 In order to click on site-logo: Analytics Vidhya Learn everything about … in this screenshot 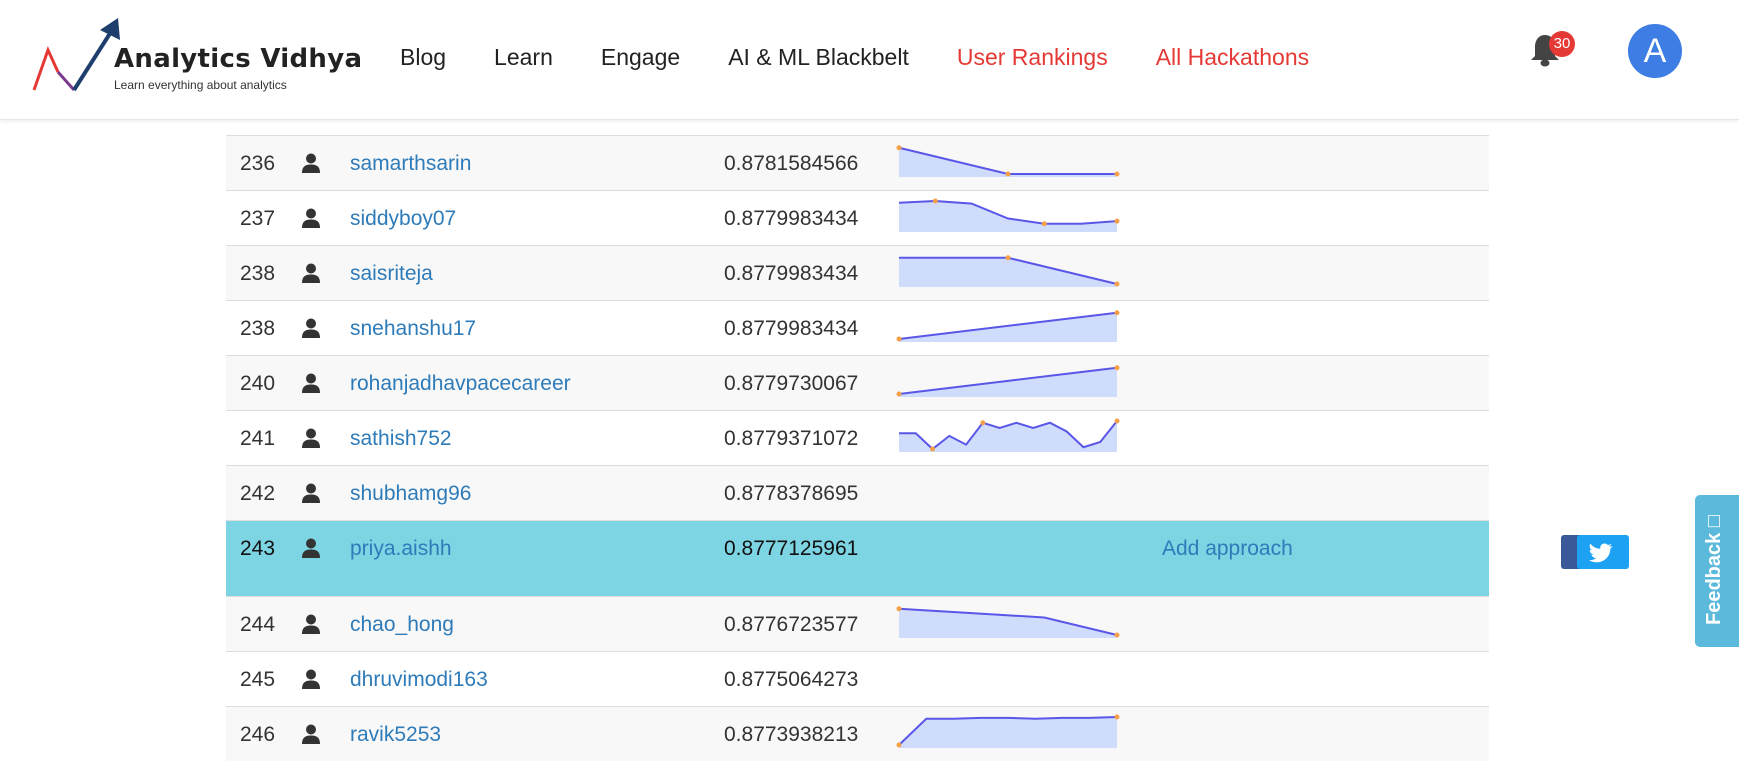, I will do `click(197, 58)`.